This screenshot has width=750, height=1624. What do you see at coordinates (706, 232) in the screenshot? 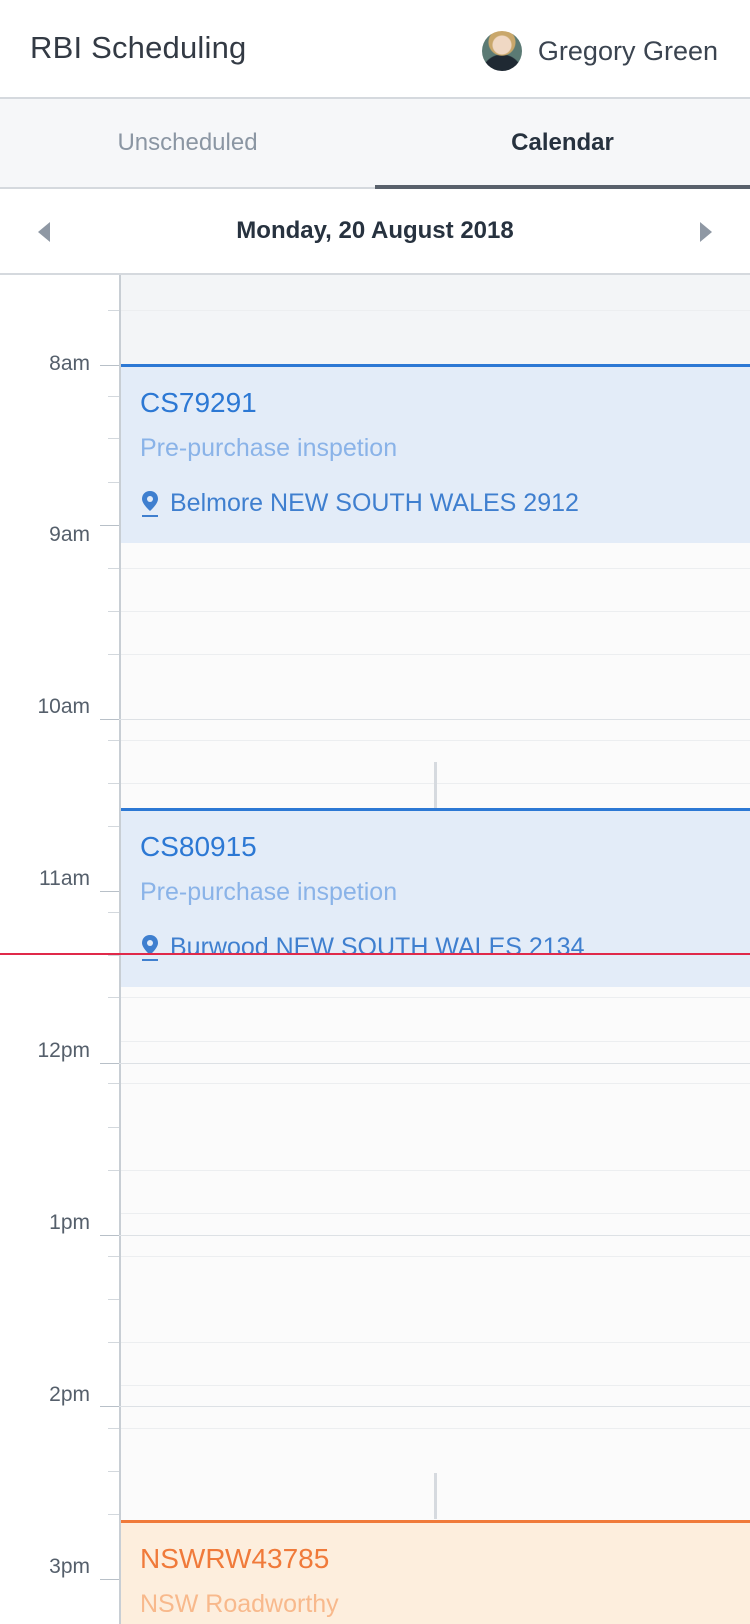
I see `caret-right-icon` at bounding box center [706, 232].